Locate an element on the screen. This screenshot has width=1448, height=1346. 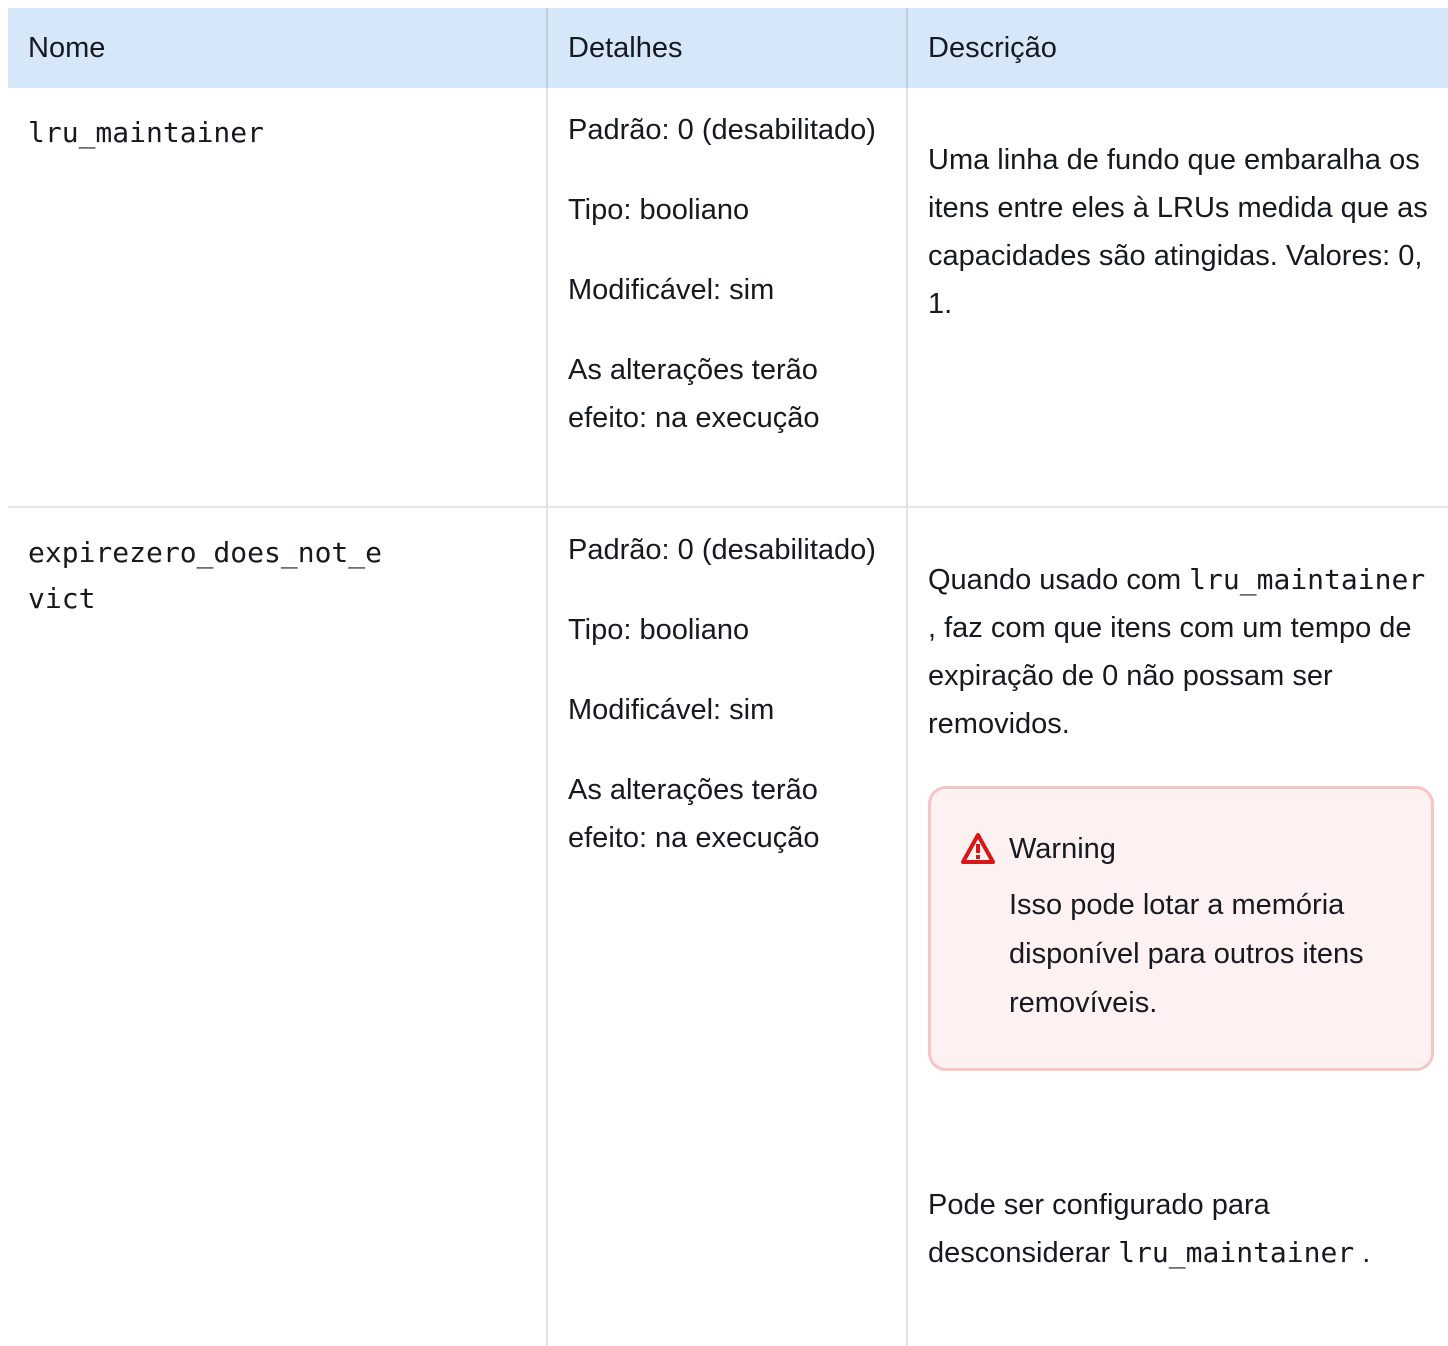
warning-title: Warning is located at coordinates (1062, 849).